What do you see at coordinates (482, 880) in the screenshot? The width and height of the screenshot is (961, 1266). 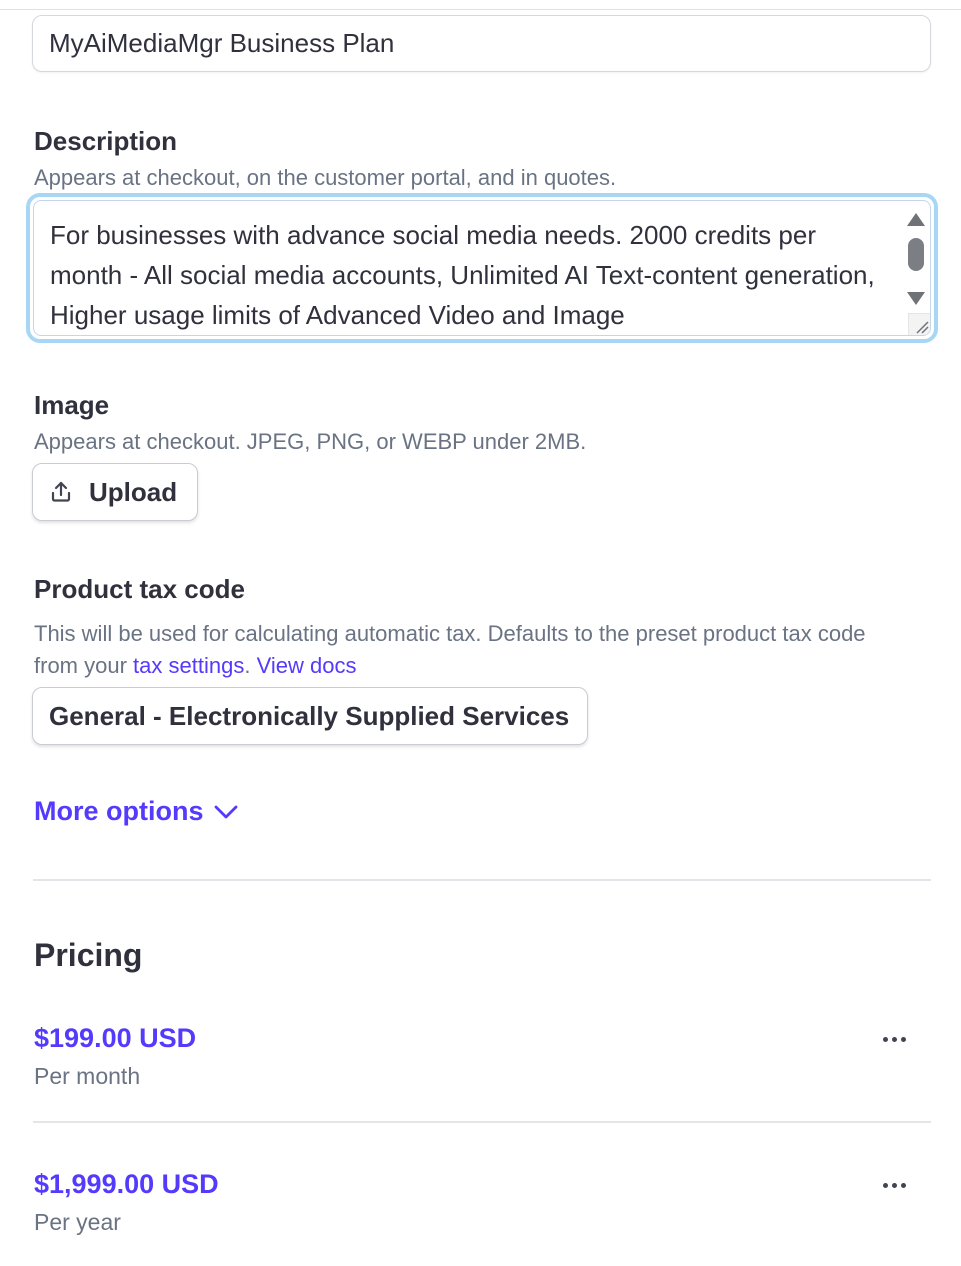 I see `section-divider` at bounding box center [482, 880].